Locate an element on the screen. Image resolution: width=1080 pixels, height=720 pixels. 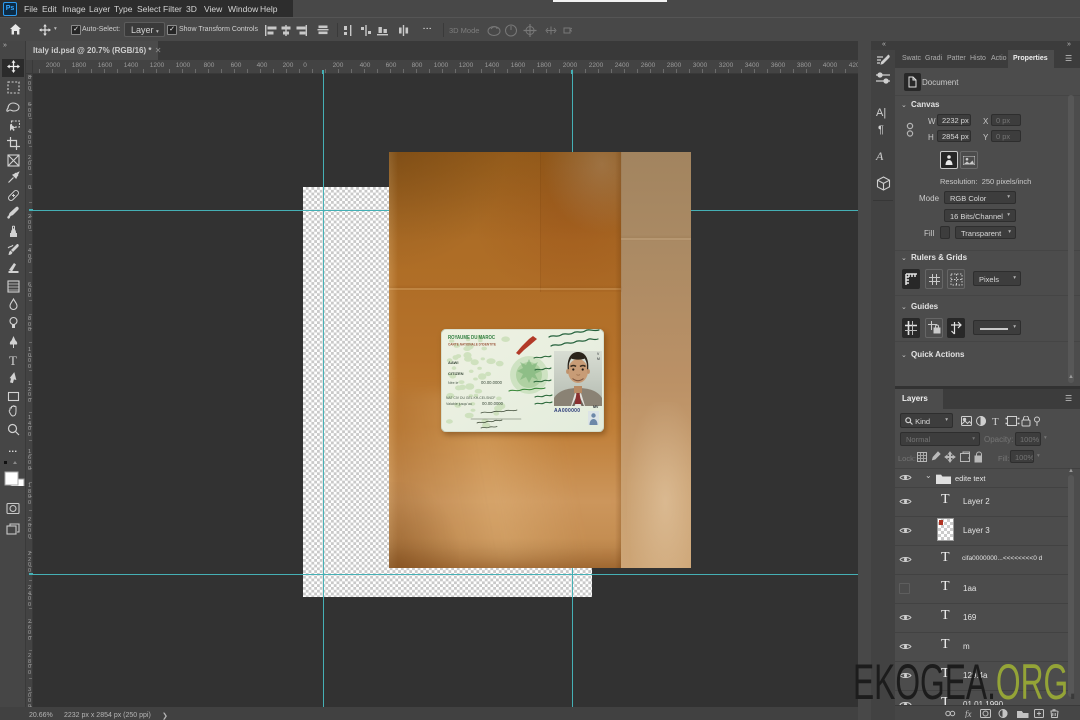
svg-text: Née le is located at coordinates (453, 383).